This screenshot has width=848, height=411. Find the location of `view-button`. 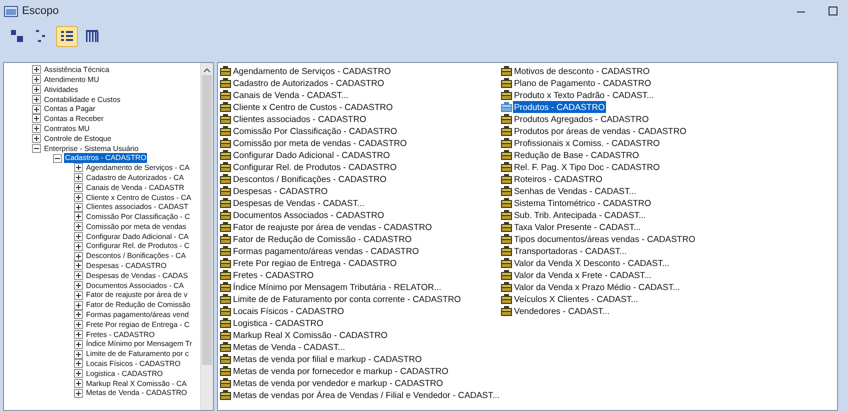

view-button is located at coordinates (67, 36).